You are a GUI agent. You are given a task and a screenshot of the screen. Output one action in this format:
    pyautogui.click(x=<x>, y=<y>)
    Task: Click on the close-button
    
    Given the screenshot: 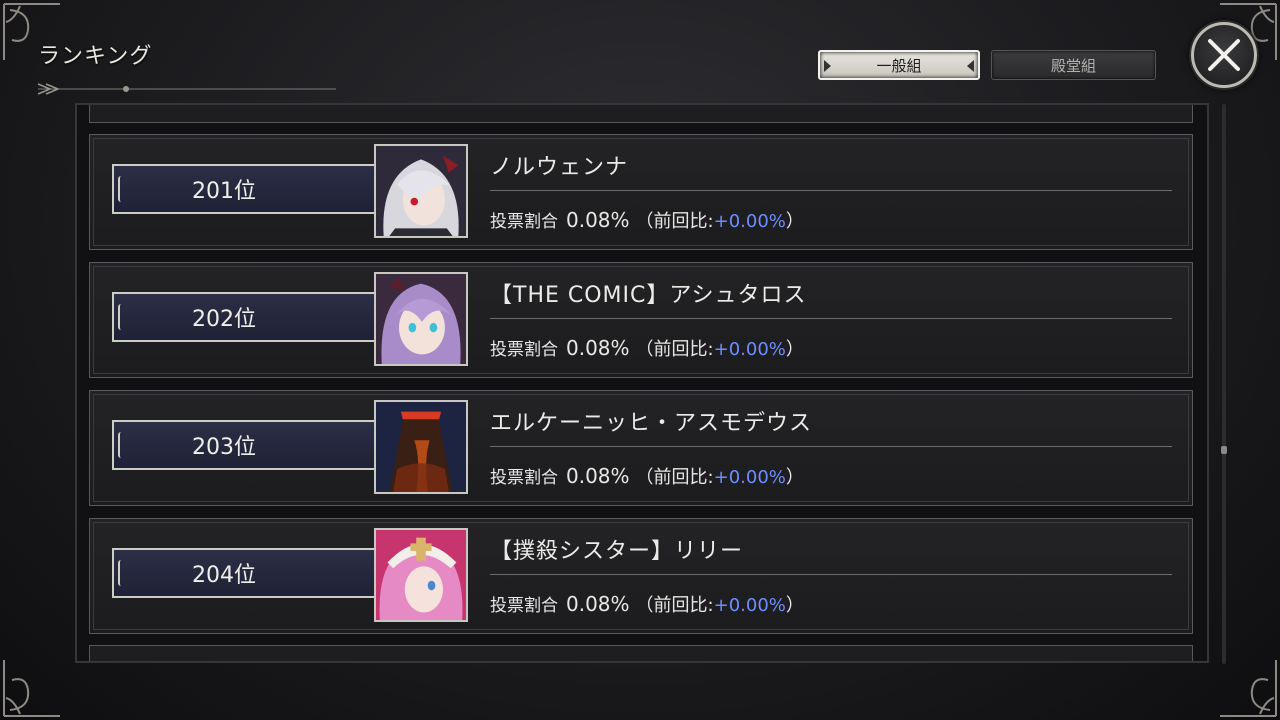 What is the action you would take?
    pyautogui.click(x=1224, y=55)
    